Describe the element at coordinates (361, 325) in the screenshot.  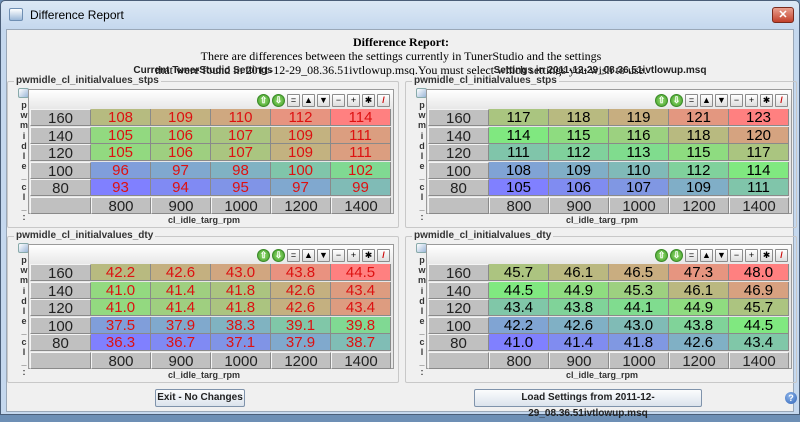
I see `table-cell: 39.8` at that location.